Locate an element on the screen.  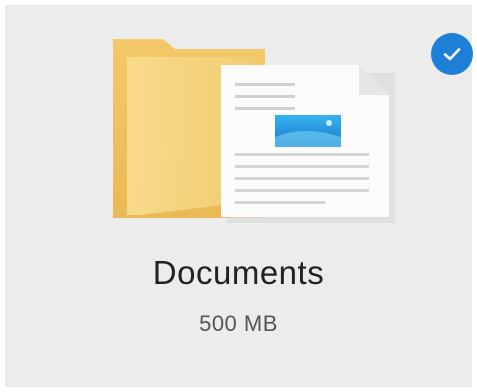
selected-check-badge is located at coordinates (452, 54).